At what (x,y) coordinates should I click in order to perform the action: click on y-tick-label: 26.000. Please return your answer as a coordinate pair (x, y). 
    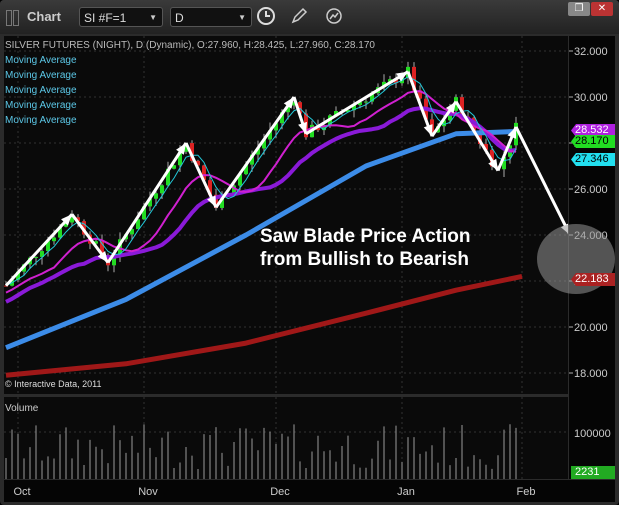
    Looking at the image, I should click on (591, 190).